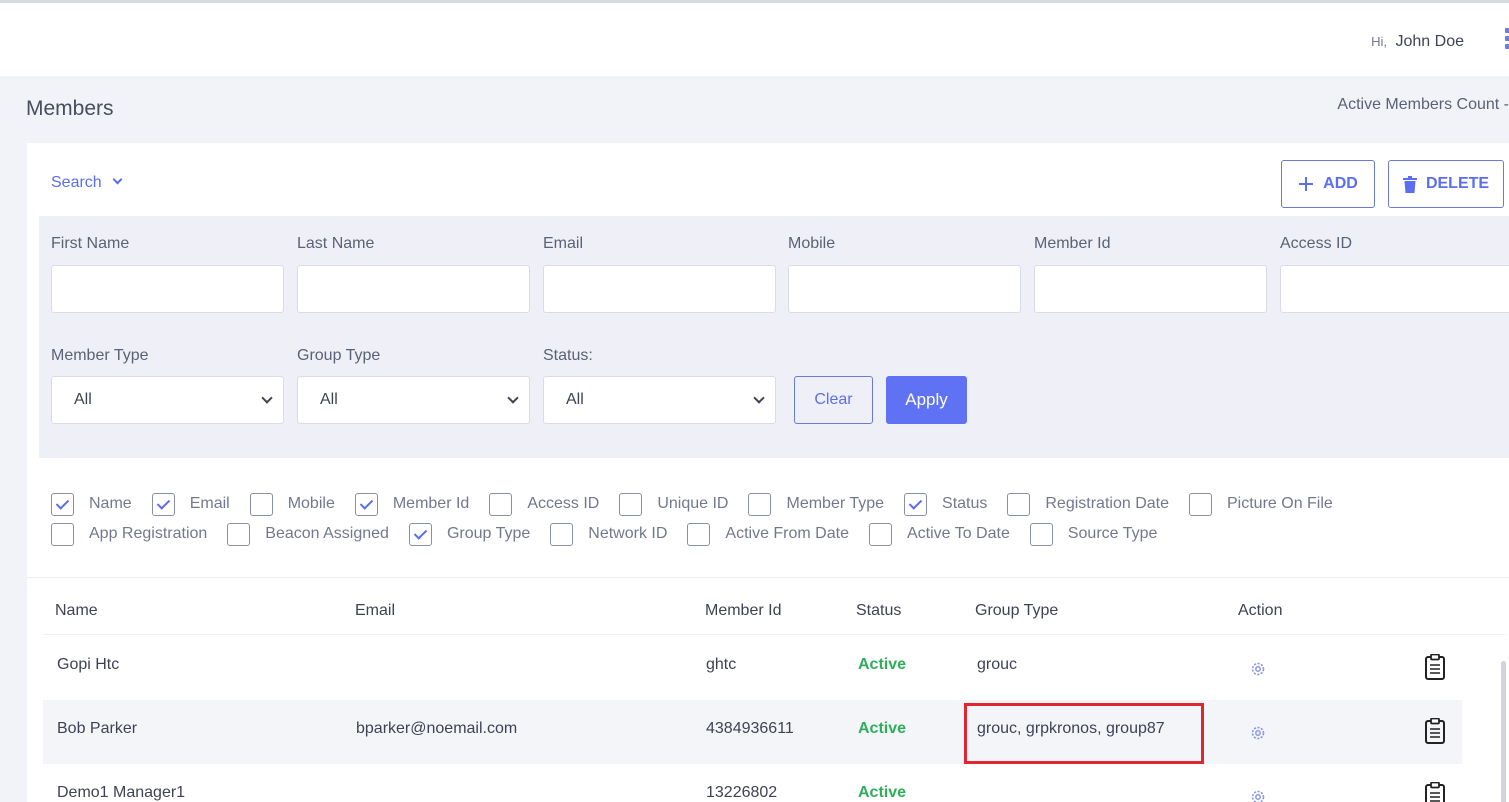 This screenshot has height=802, width=1509. Describe the element at coordinates (1088, 504) in the screenshot. I see `column-option: Registration Date` at that location.